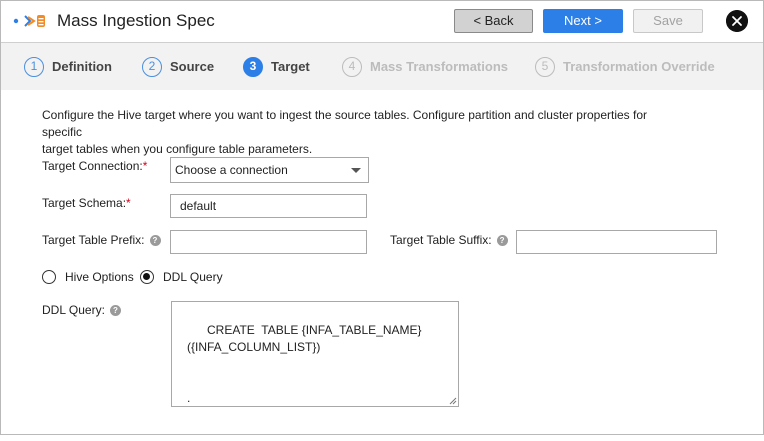 The image size is (764, 441). I want to click on target-table-prefix-label: Target Table Prefix:?, so click(101, 240).